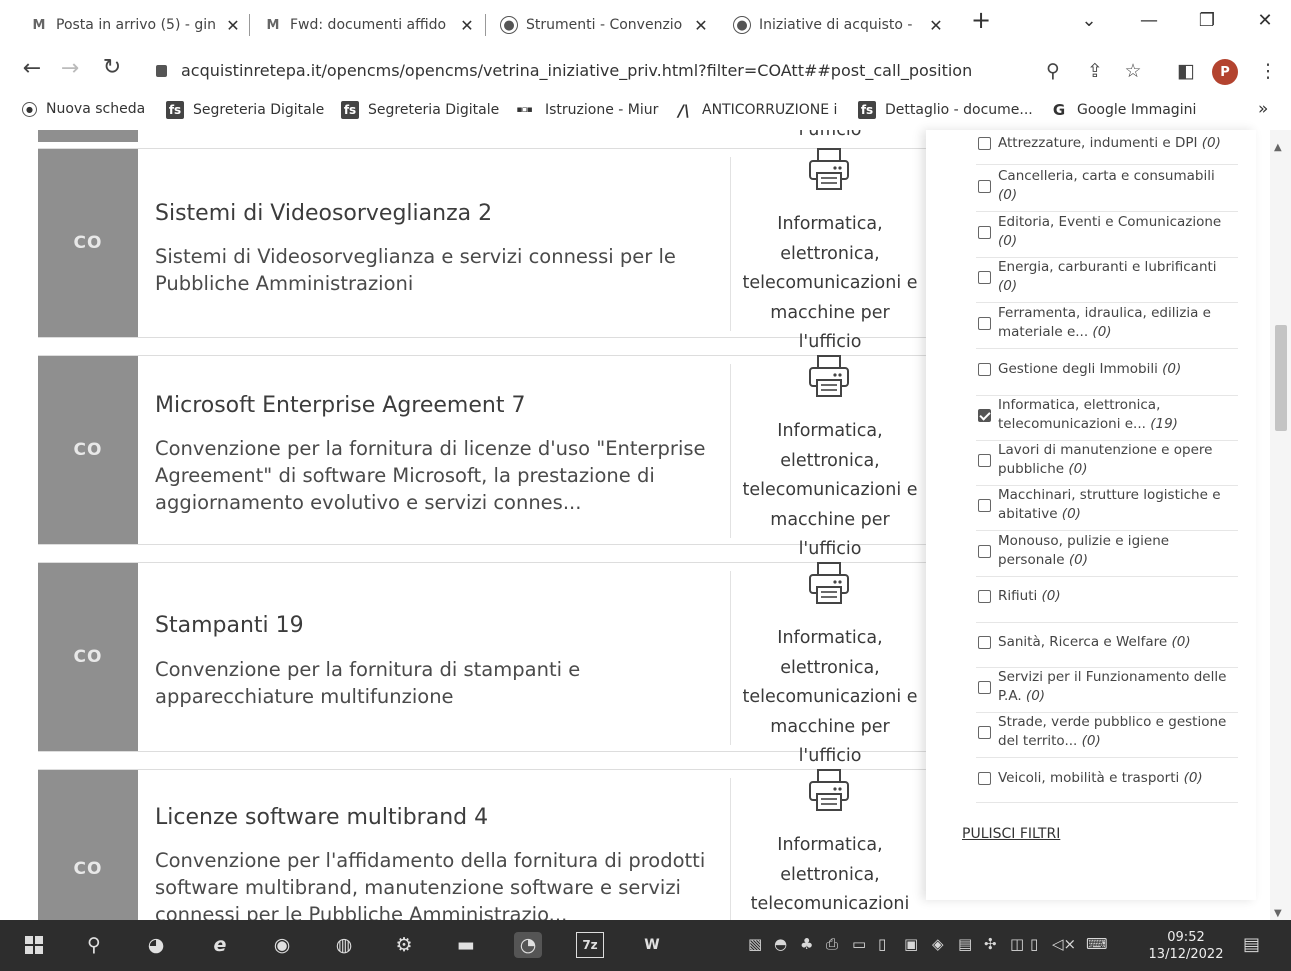 This screenshot has height=971, width=1291. Describe the element at coordinates (990, 944) in the screenshot. I see `tray-bluetooth-icon: ✣` at that location.